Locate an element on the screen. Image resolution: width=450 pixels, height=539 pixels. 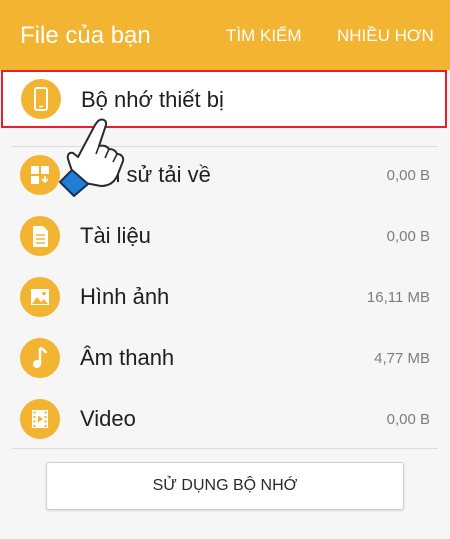
list-item-label: Âm thanh is located at coordinates (127, 357).